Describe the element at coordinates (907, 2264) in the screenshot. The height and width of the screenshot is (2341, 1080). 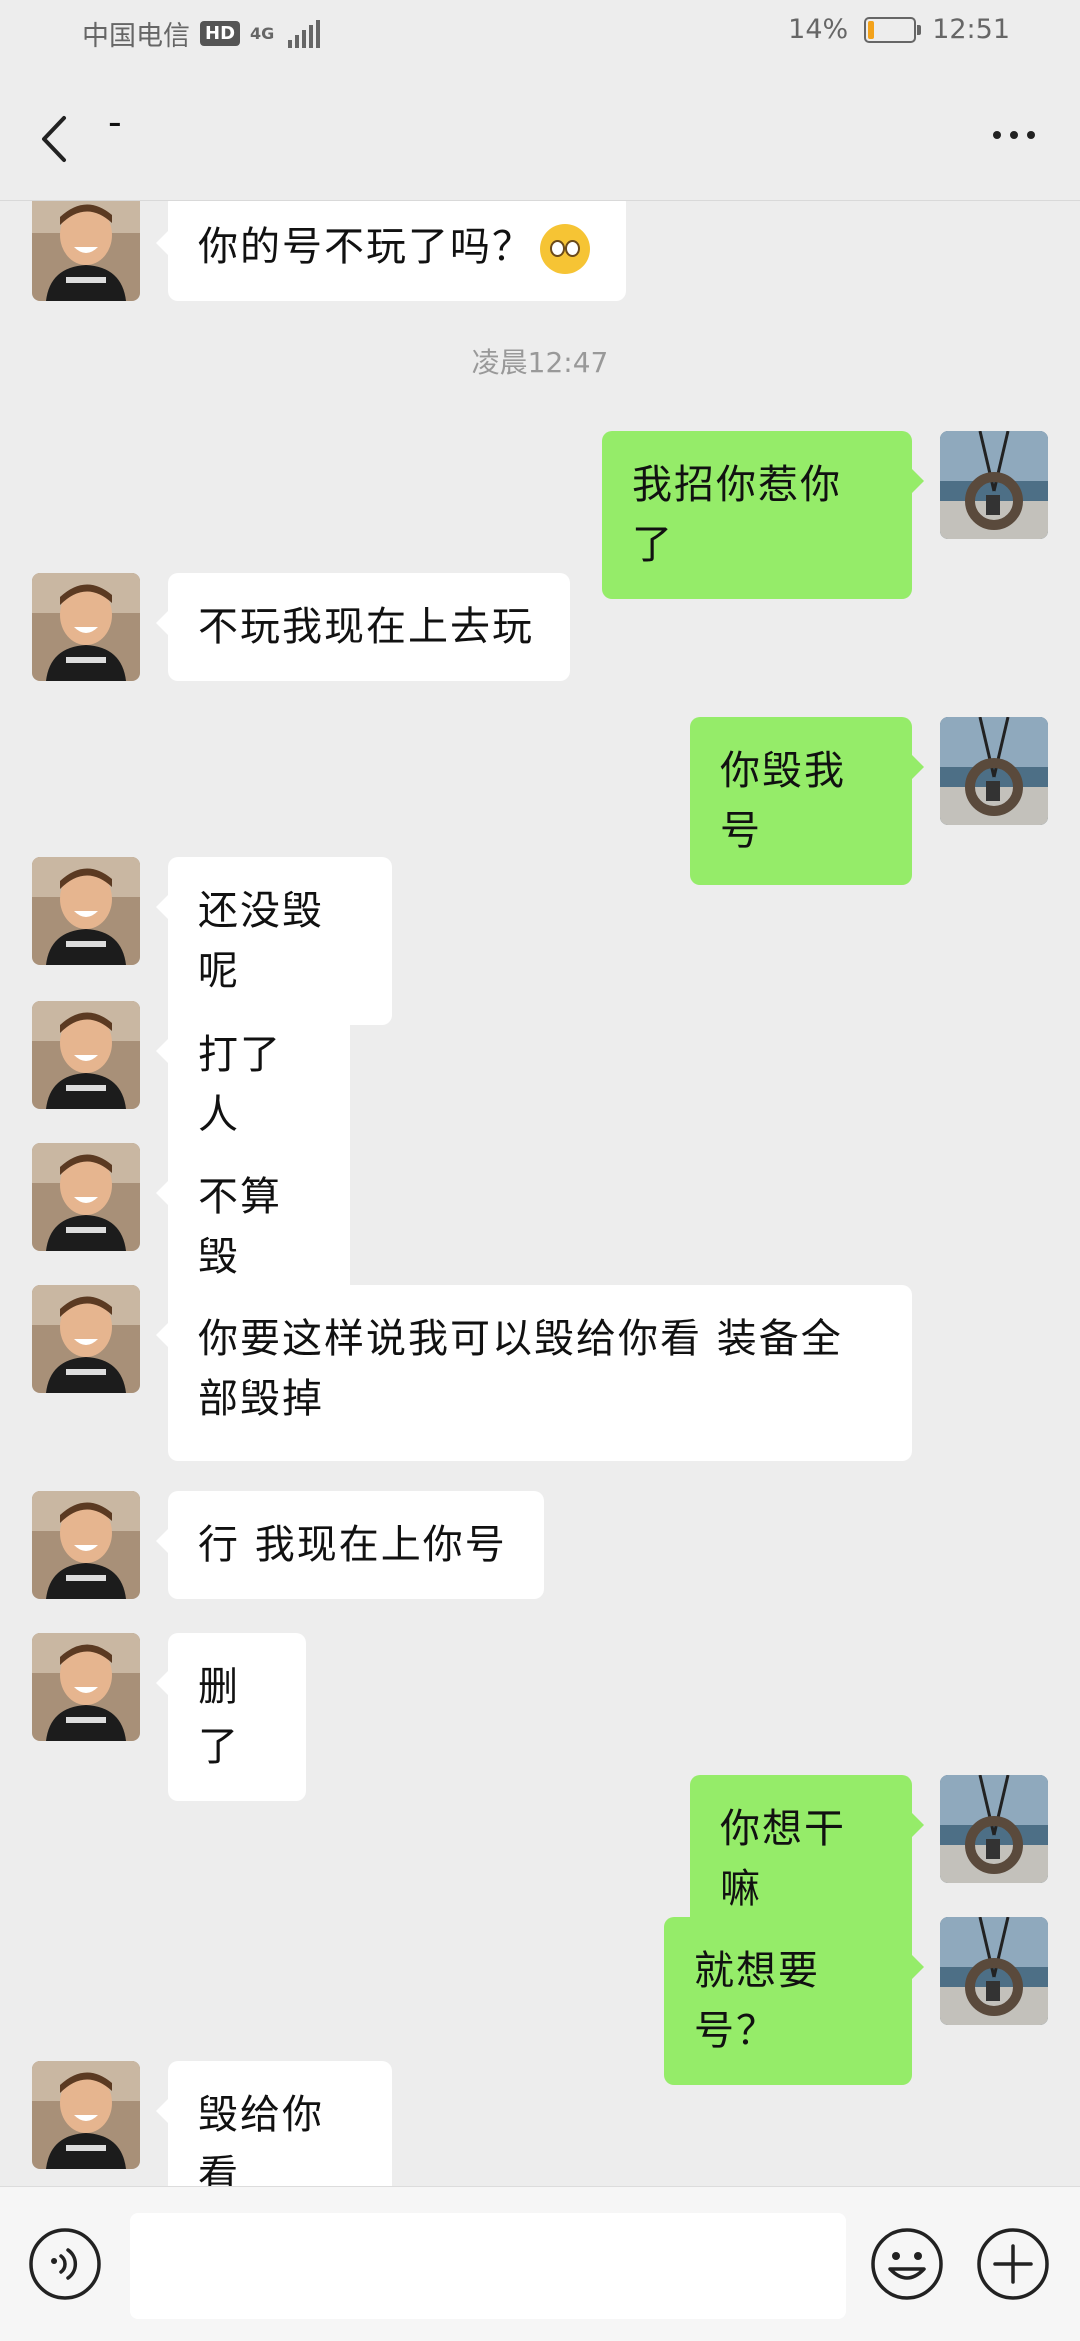
I see `emoji-icon` at that location.